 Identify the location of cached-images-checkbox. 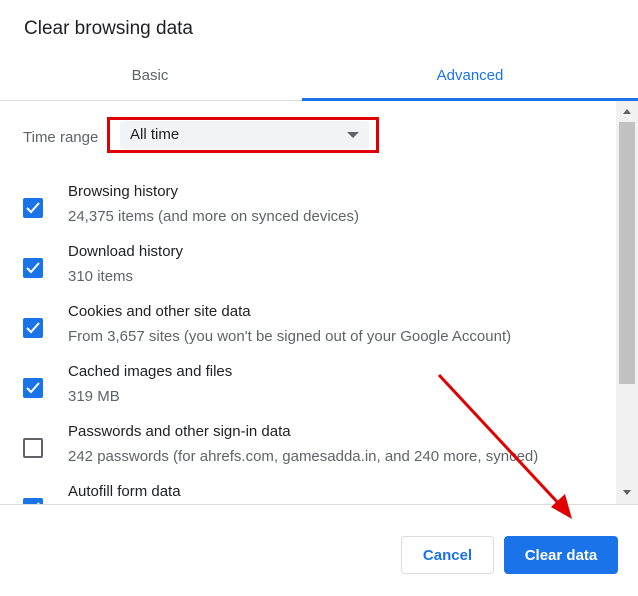
(33, 388).